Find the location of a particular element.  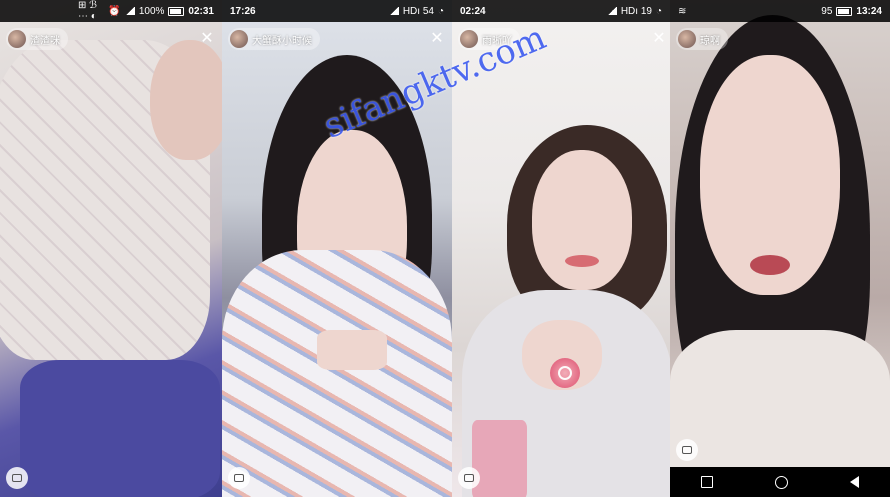

heart-gift-icon is located at coordinates (565, 373).